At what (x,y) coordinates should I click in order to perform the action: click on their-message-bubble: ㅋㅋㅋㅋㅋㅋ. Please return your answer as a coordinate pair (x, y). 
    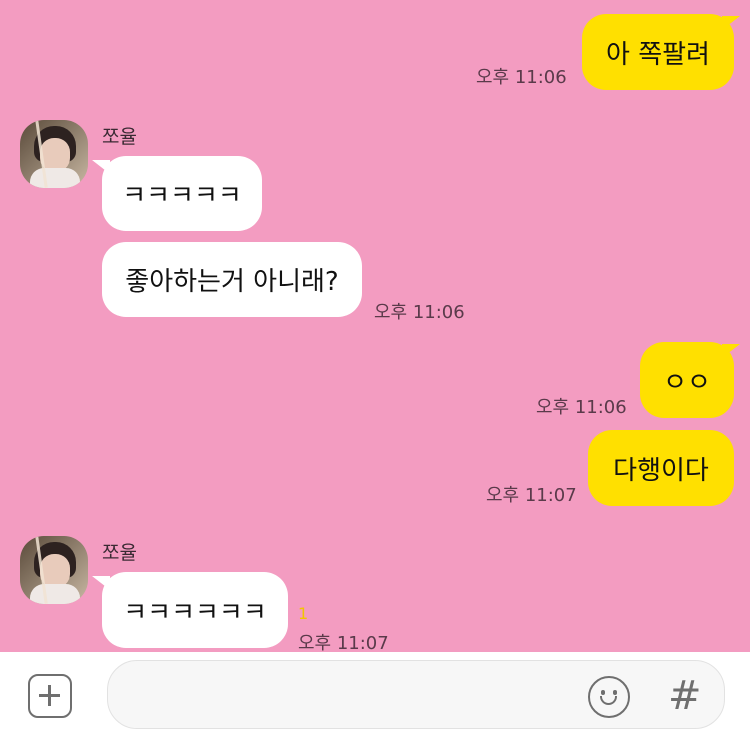
    Looking at the image, I should click on (195, 610).